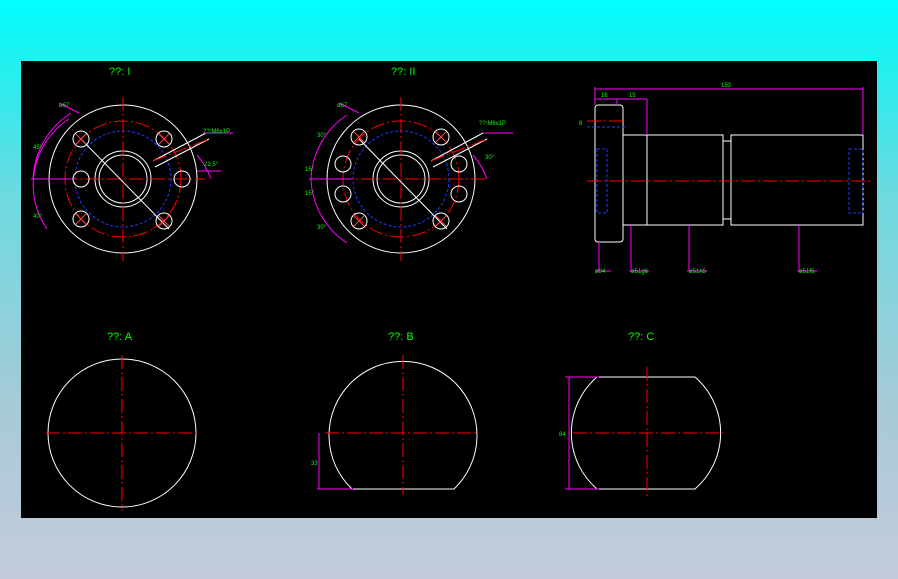 The height and width of the screenshot is (579, 898). Describe the element at coordinates (401, 337) in the screenshot. I see `view-b-title: ??: B` at that location.